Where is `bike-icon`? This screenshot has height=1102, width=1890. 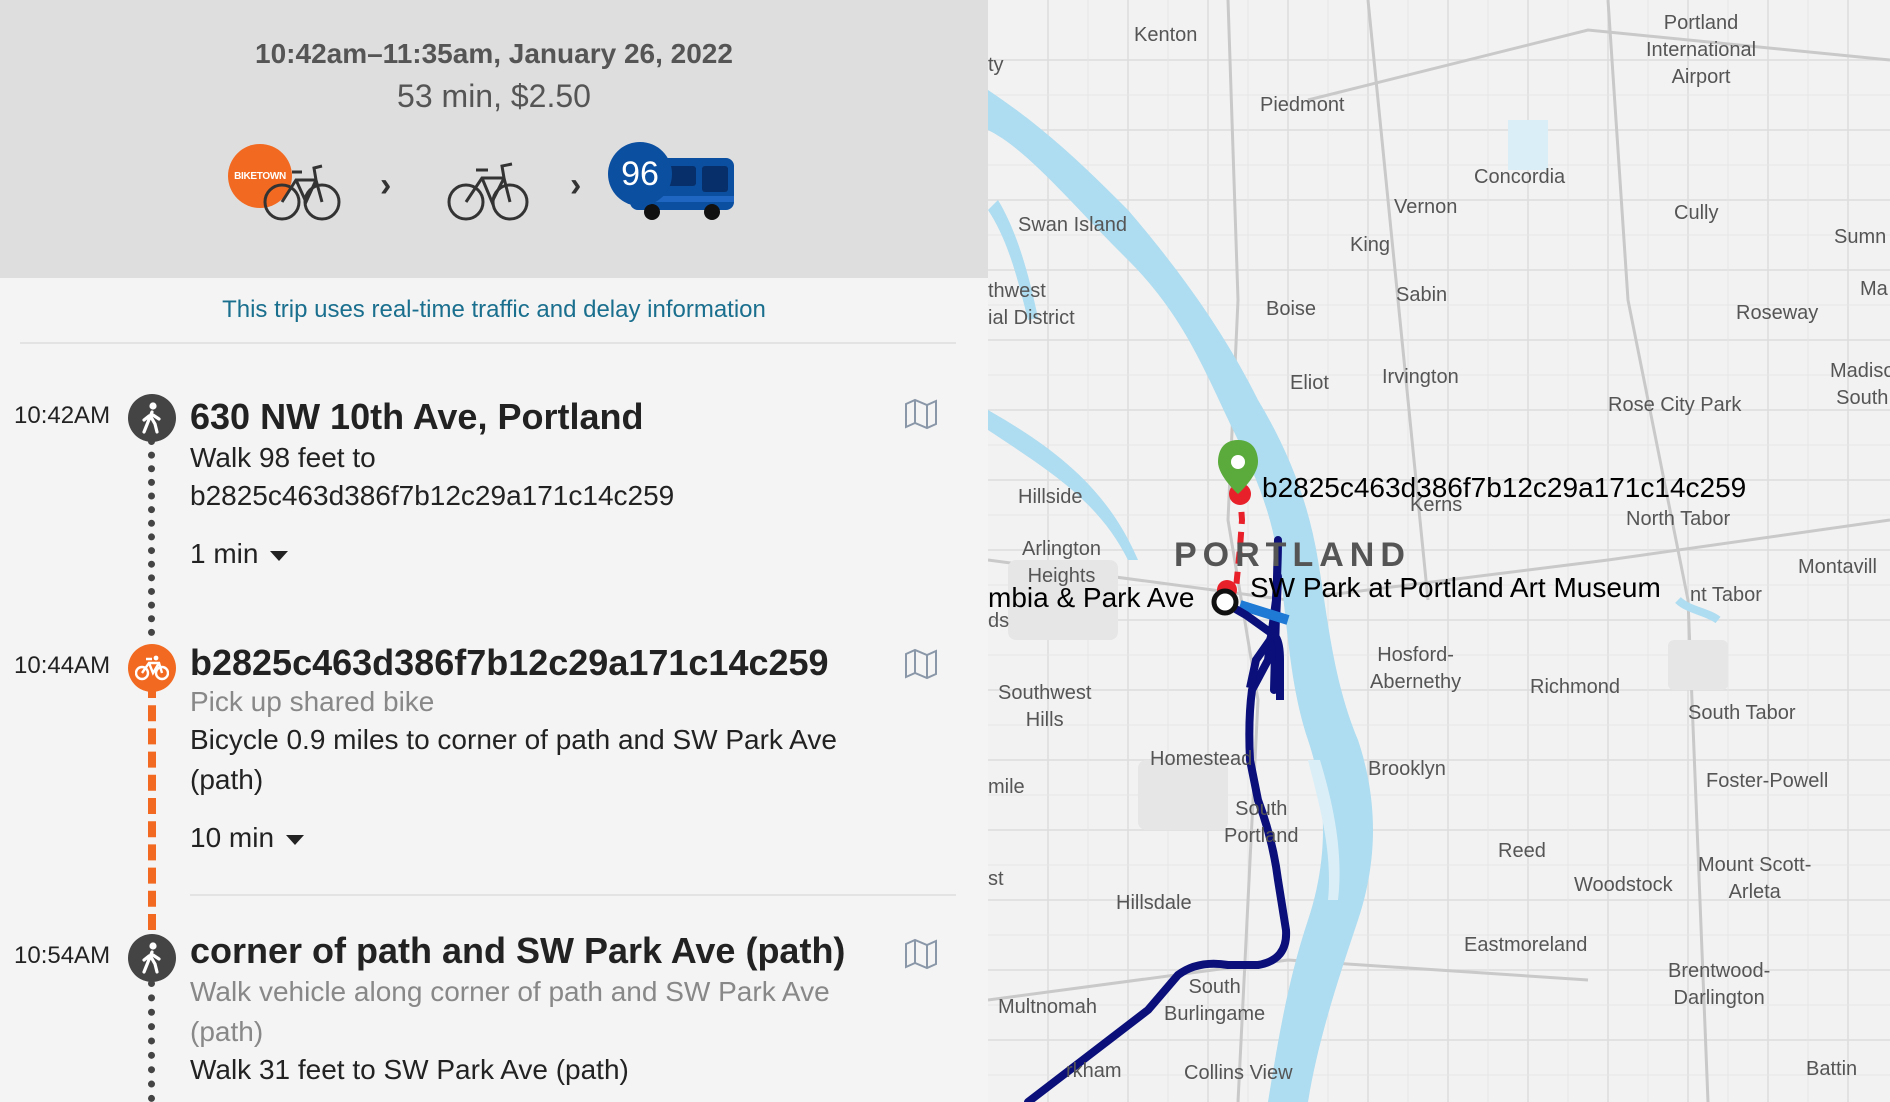 bike-icon is located at coordinates (152, 668).